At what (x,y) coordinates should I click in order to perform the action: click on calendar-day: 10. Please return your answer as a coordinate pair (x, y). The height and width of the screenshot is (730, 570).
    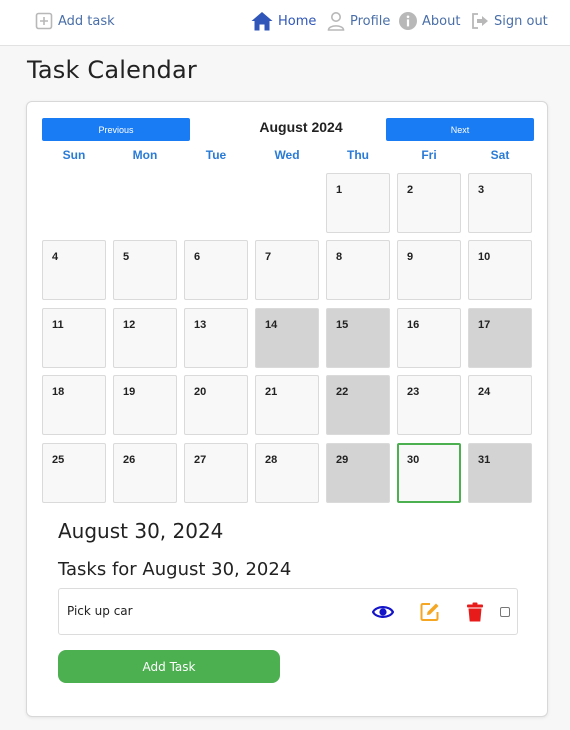
    Looking at the image, I should click on (500, 270).